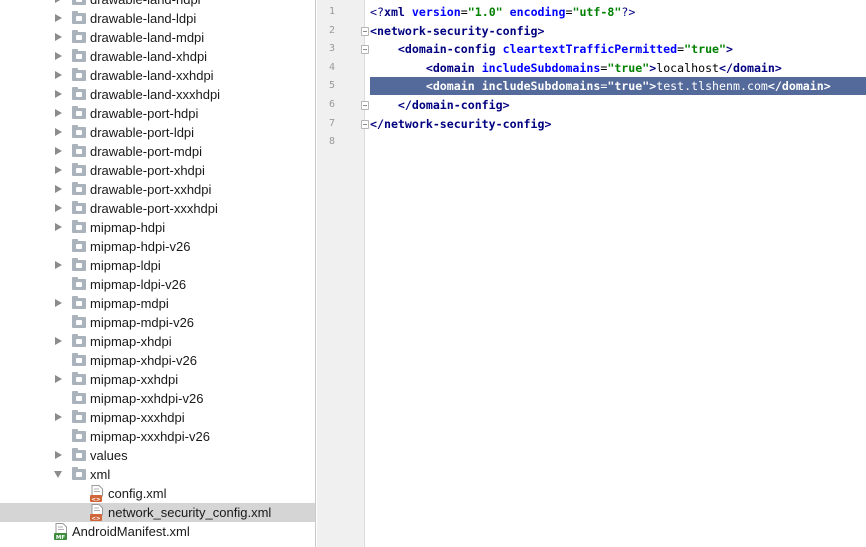 The image size is (866, 547). What do you see at coordinates (146, 151) in the screenshot?
I see `tree-item-label: drawable-port-mdpi` at bounding box center [146, 151].